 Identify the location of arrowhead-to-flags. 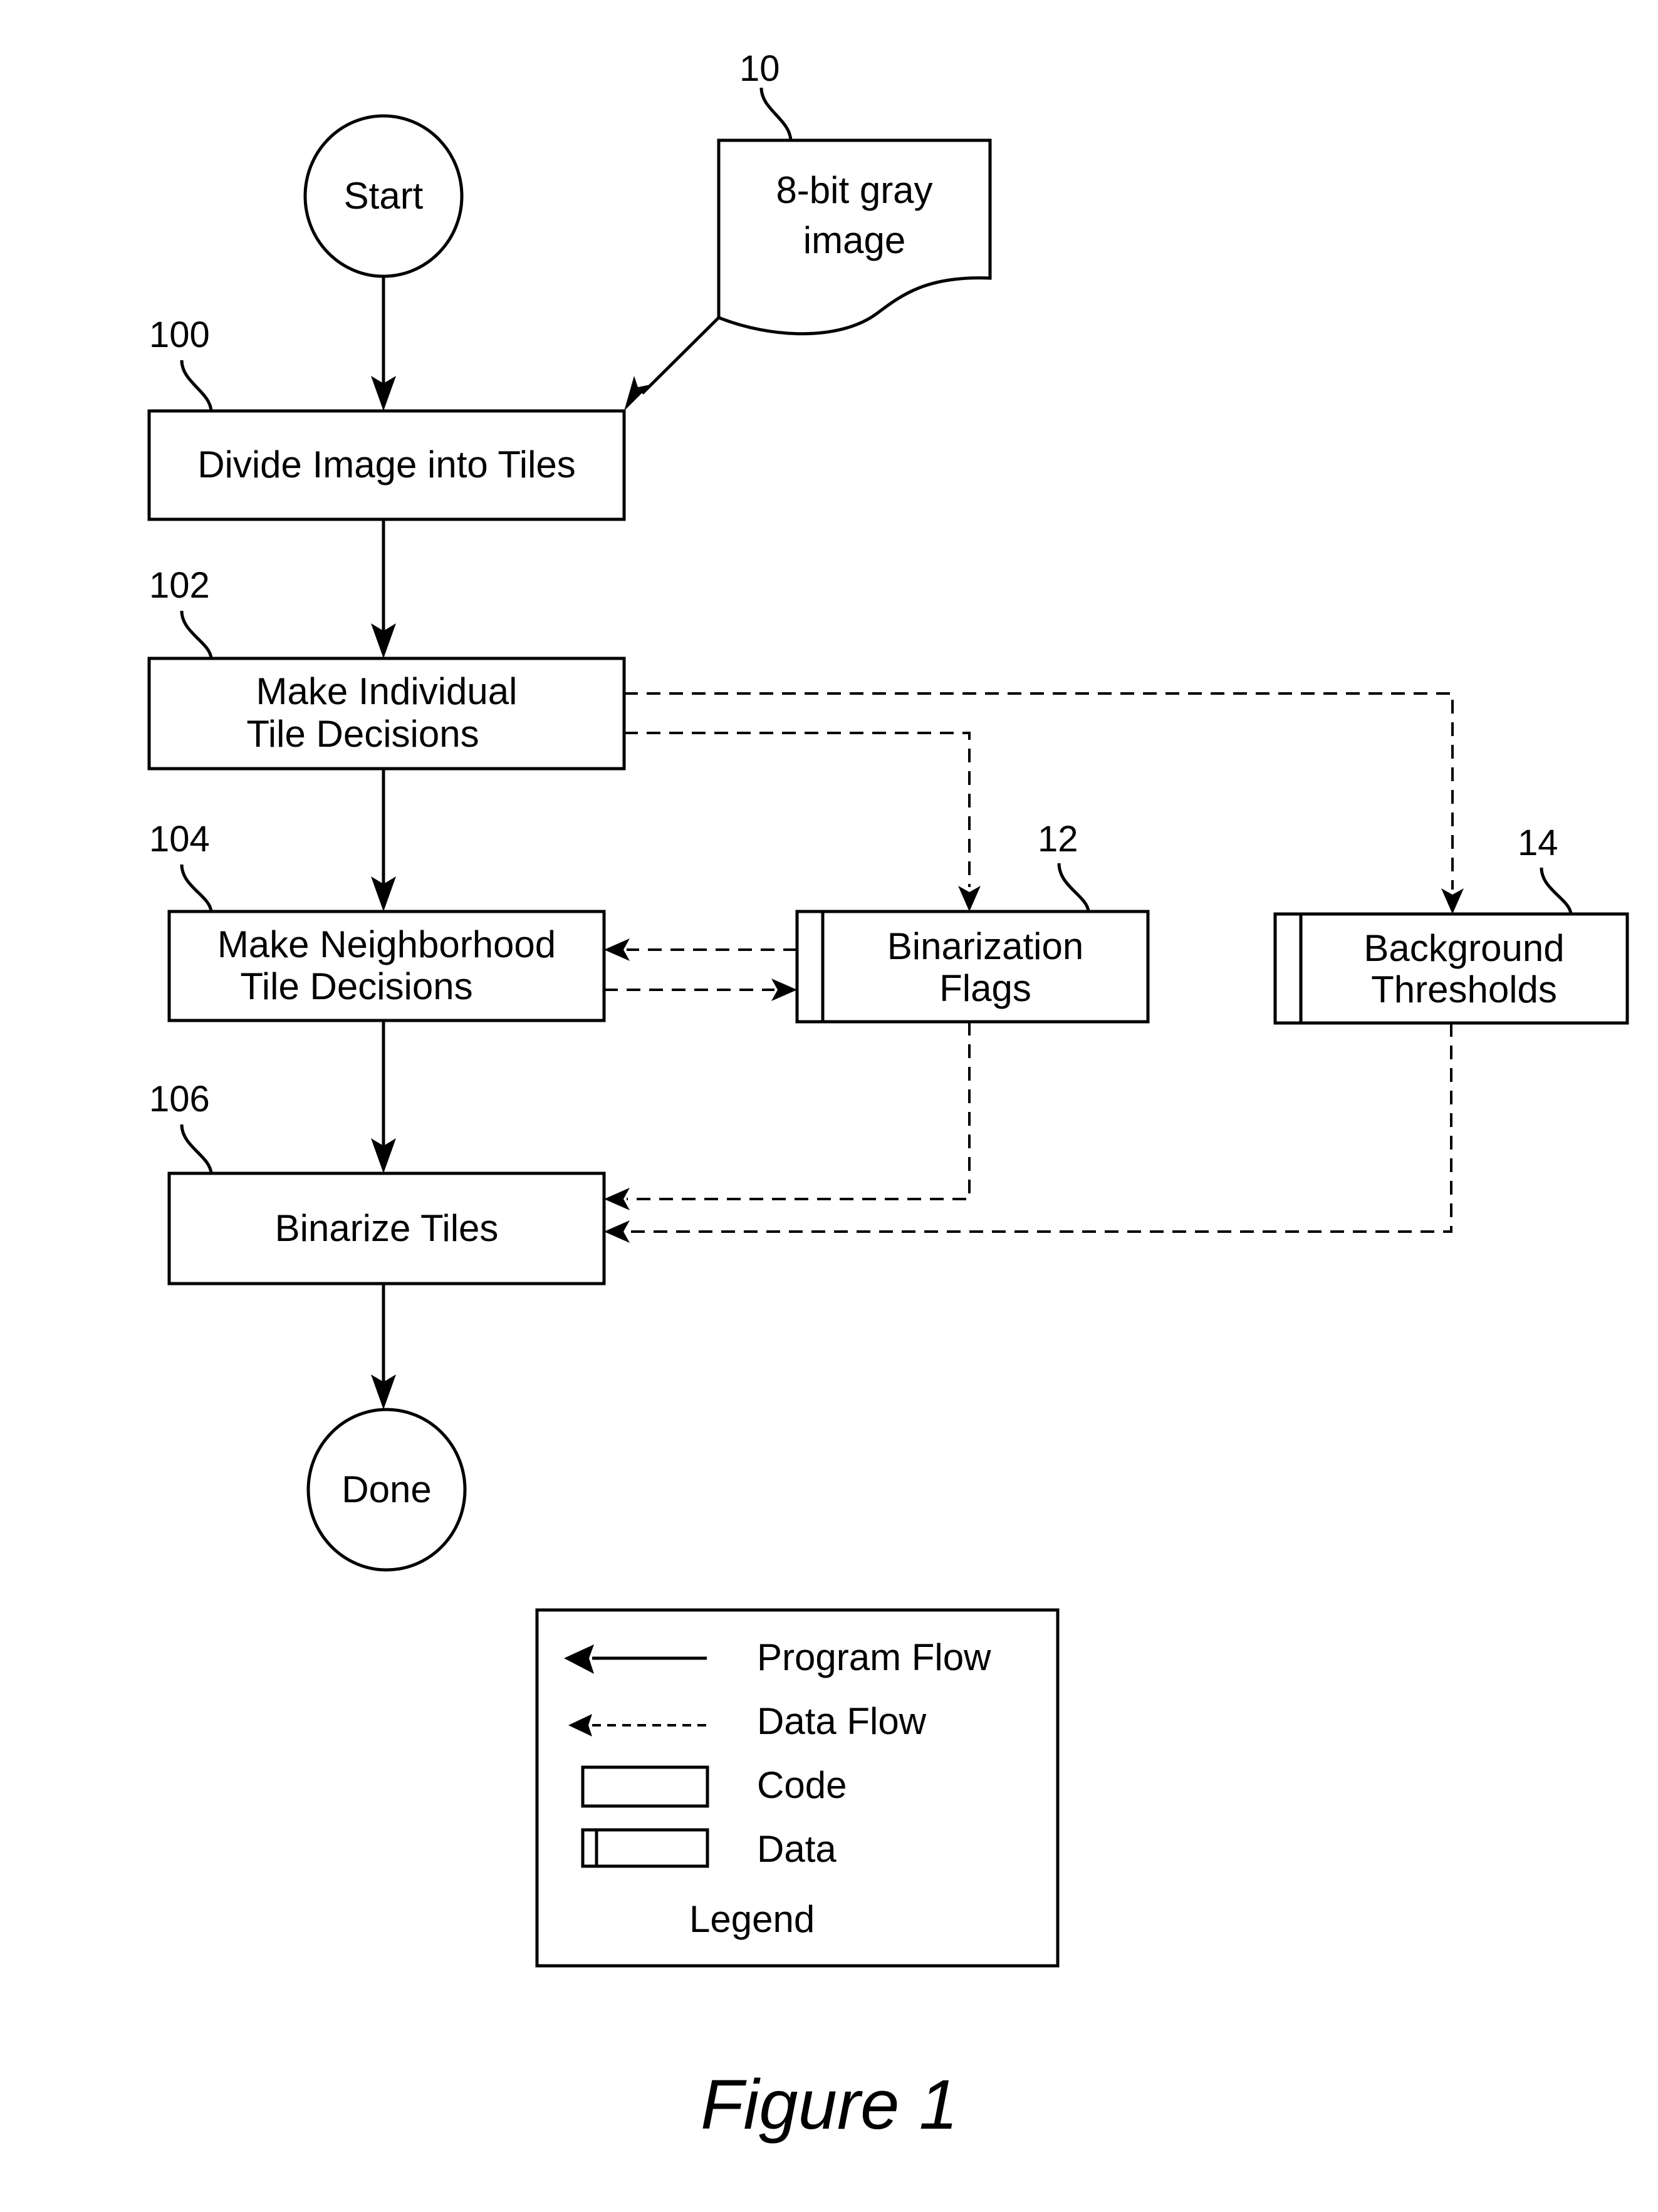
(784, 990).